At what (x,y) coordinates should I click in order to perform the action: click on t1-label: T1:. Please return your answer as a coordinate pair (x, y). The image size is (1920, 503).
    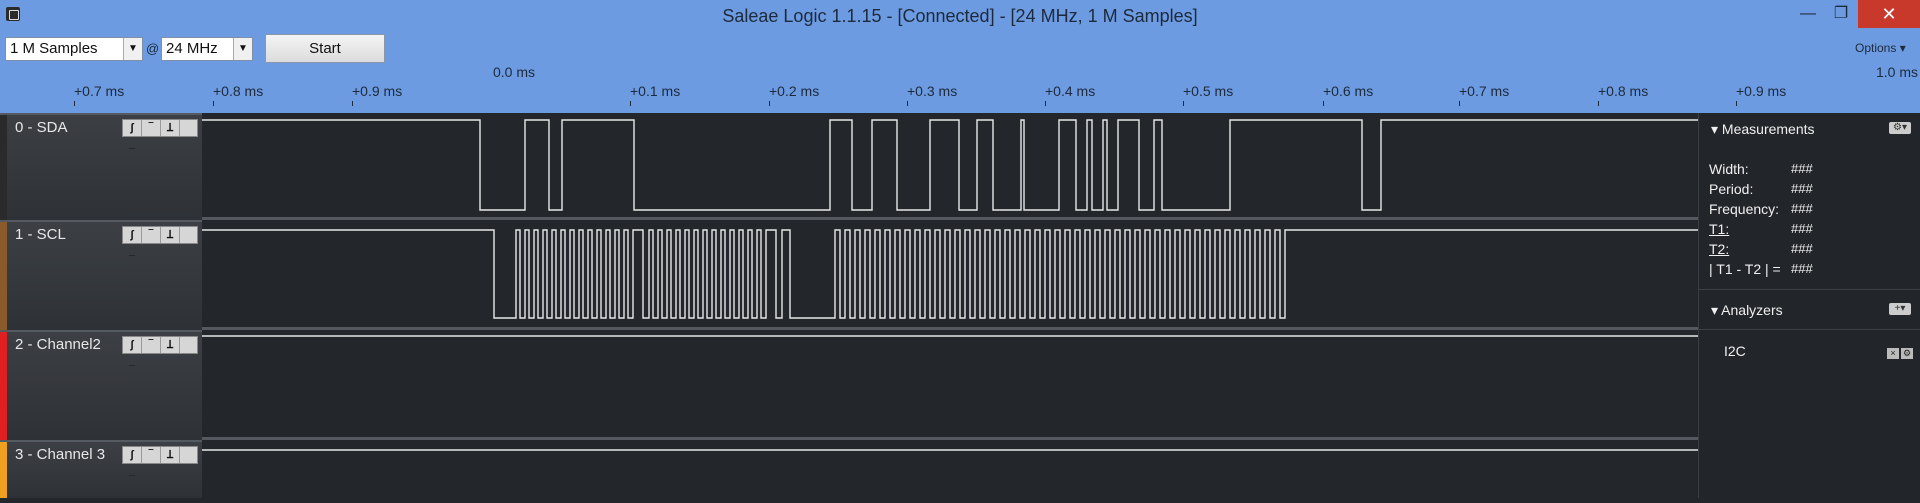
    Looking at the image, I should click on (1719, 229).